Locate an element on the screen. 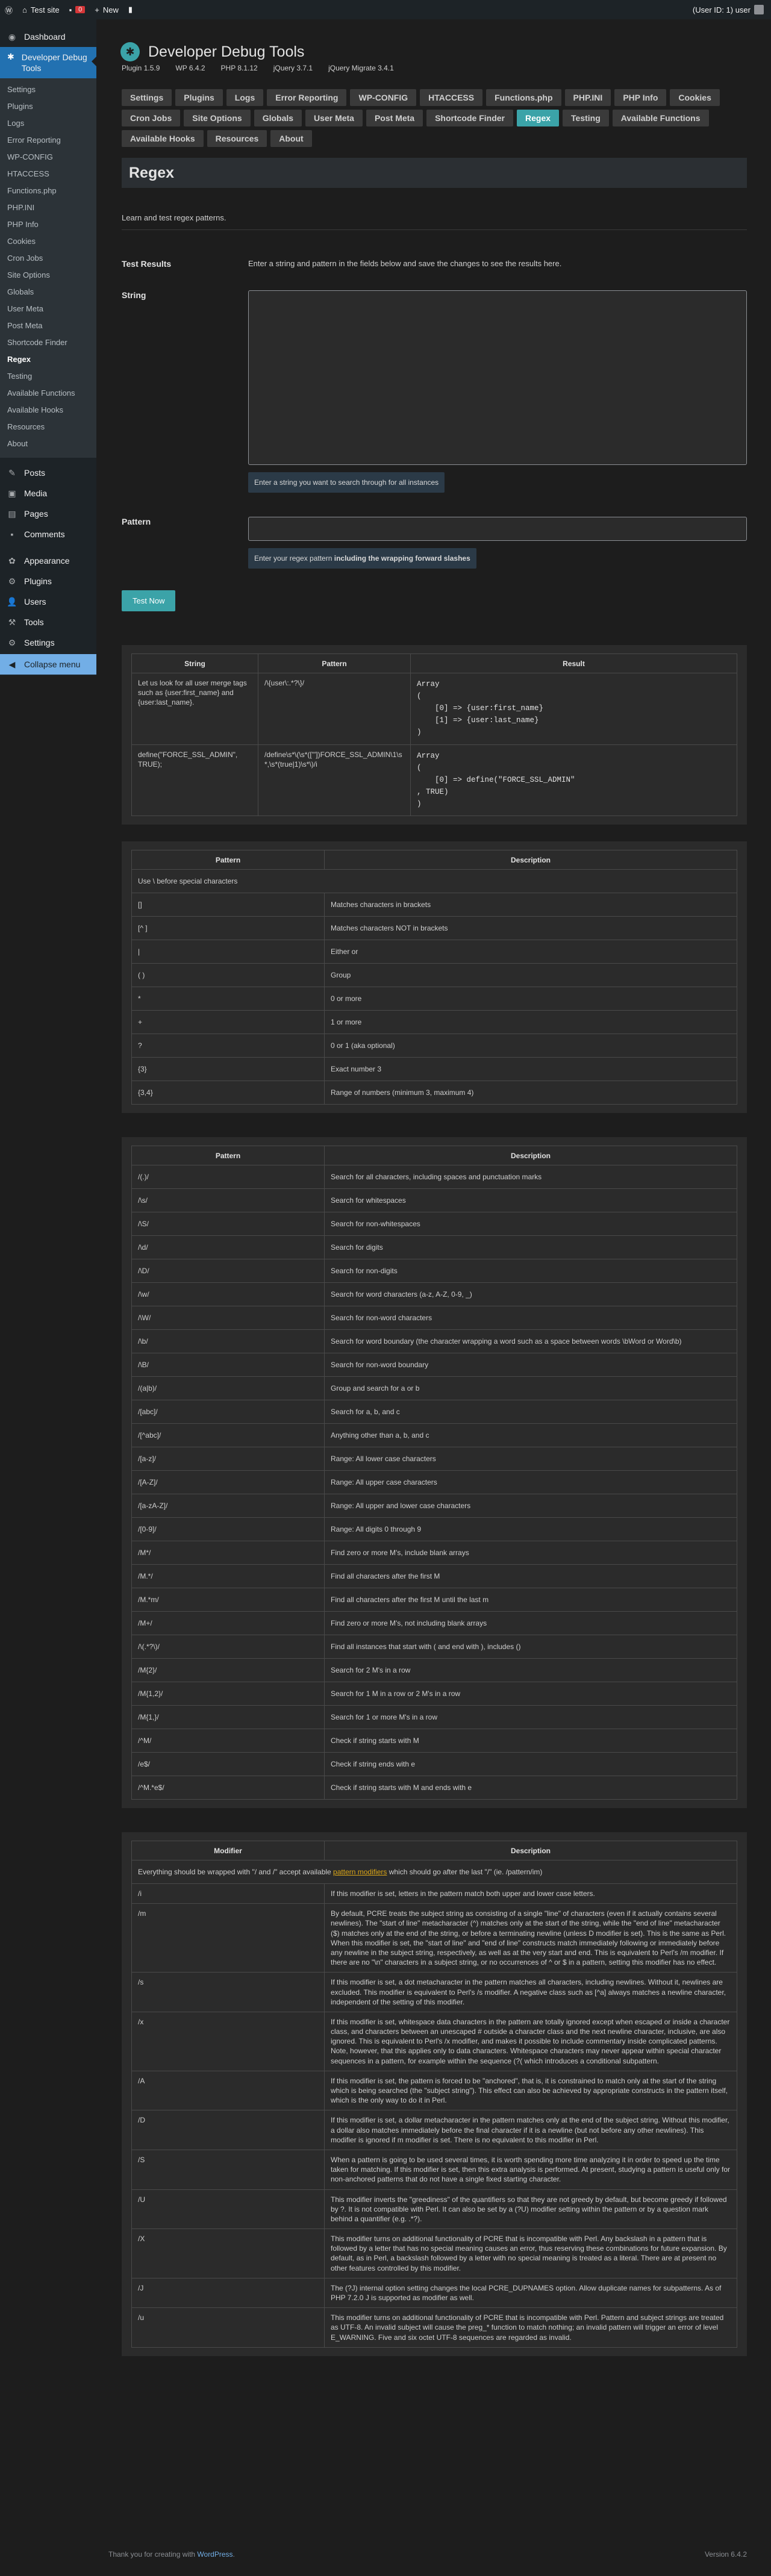 Image resolution: width=771 pixels, height=2576 pixels. submenu-item: PHP.INI is located at coordinates (48, 208).